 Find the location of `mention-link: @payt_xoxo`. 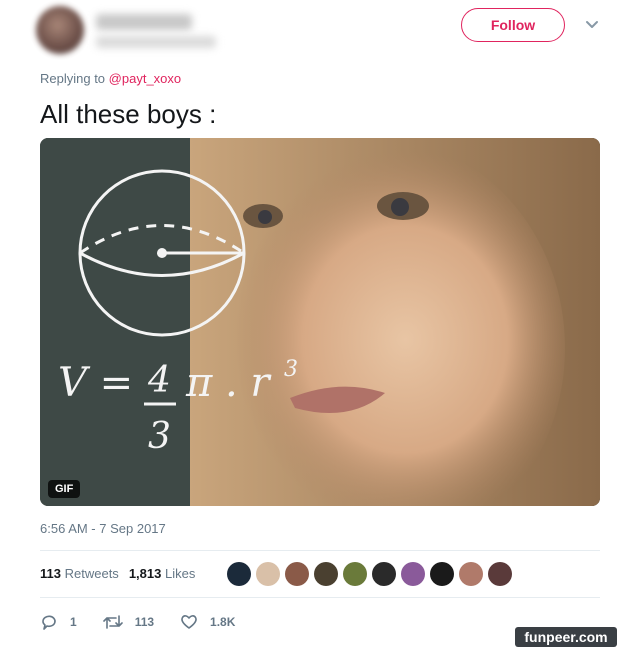

mention-link: @payt_xoxo is located at coordinates (145, 78).